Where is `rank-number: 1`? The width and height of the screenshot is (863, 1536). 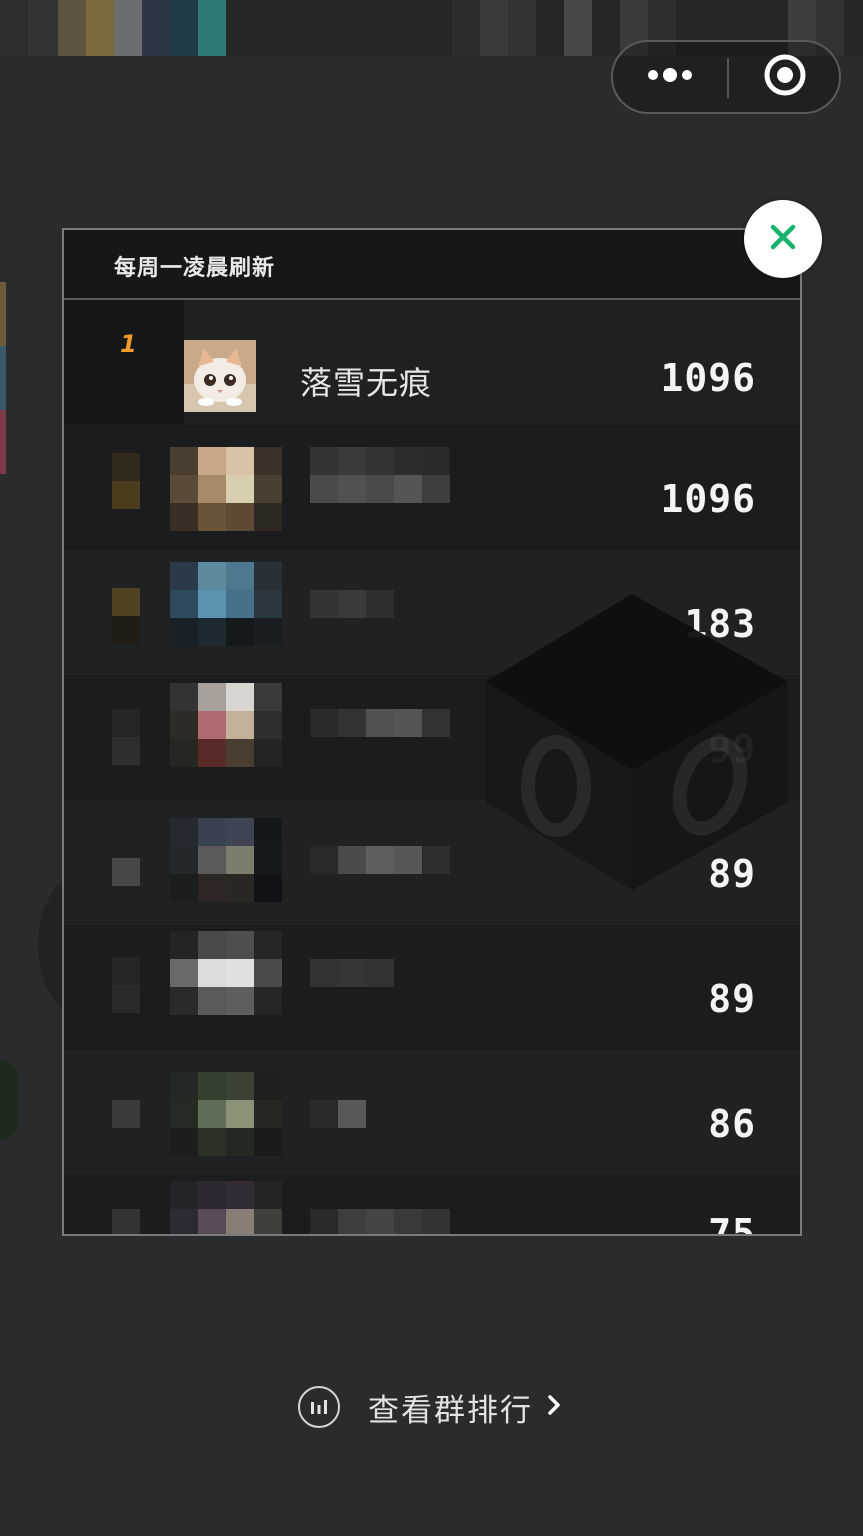 rank-number: 1 is located at coordinates (128, 344).